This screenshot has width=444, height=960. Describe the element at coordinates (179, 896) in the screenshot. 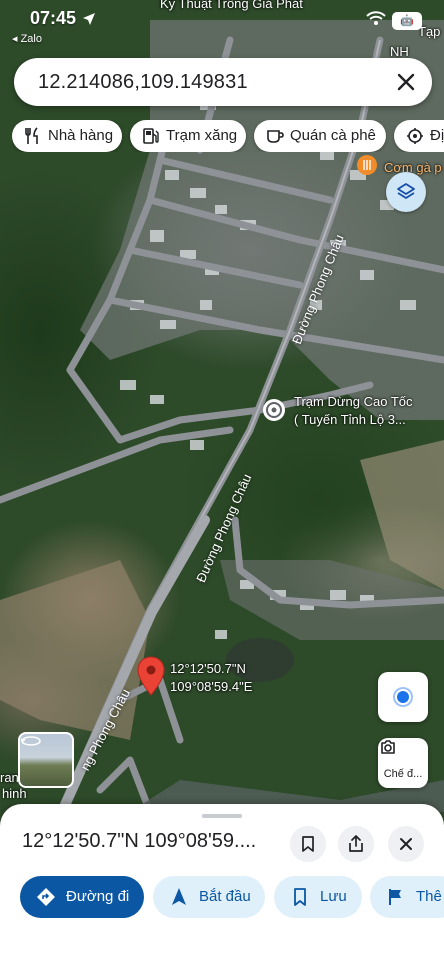

I see `navigation-arrow-icon` at that location.